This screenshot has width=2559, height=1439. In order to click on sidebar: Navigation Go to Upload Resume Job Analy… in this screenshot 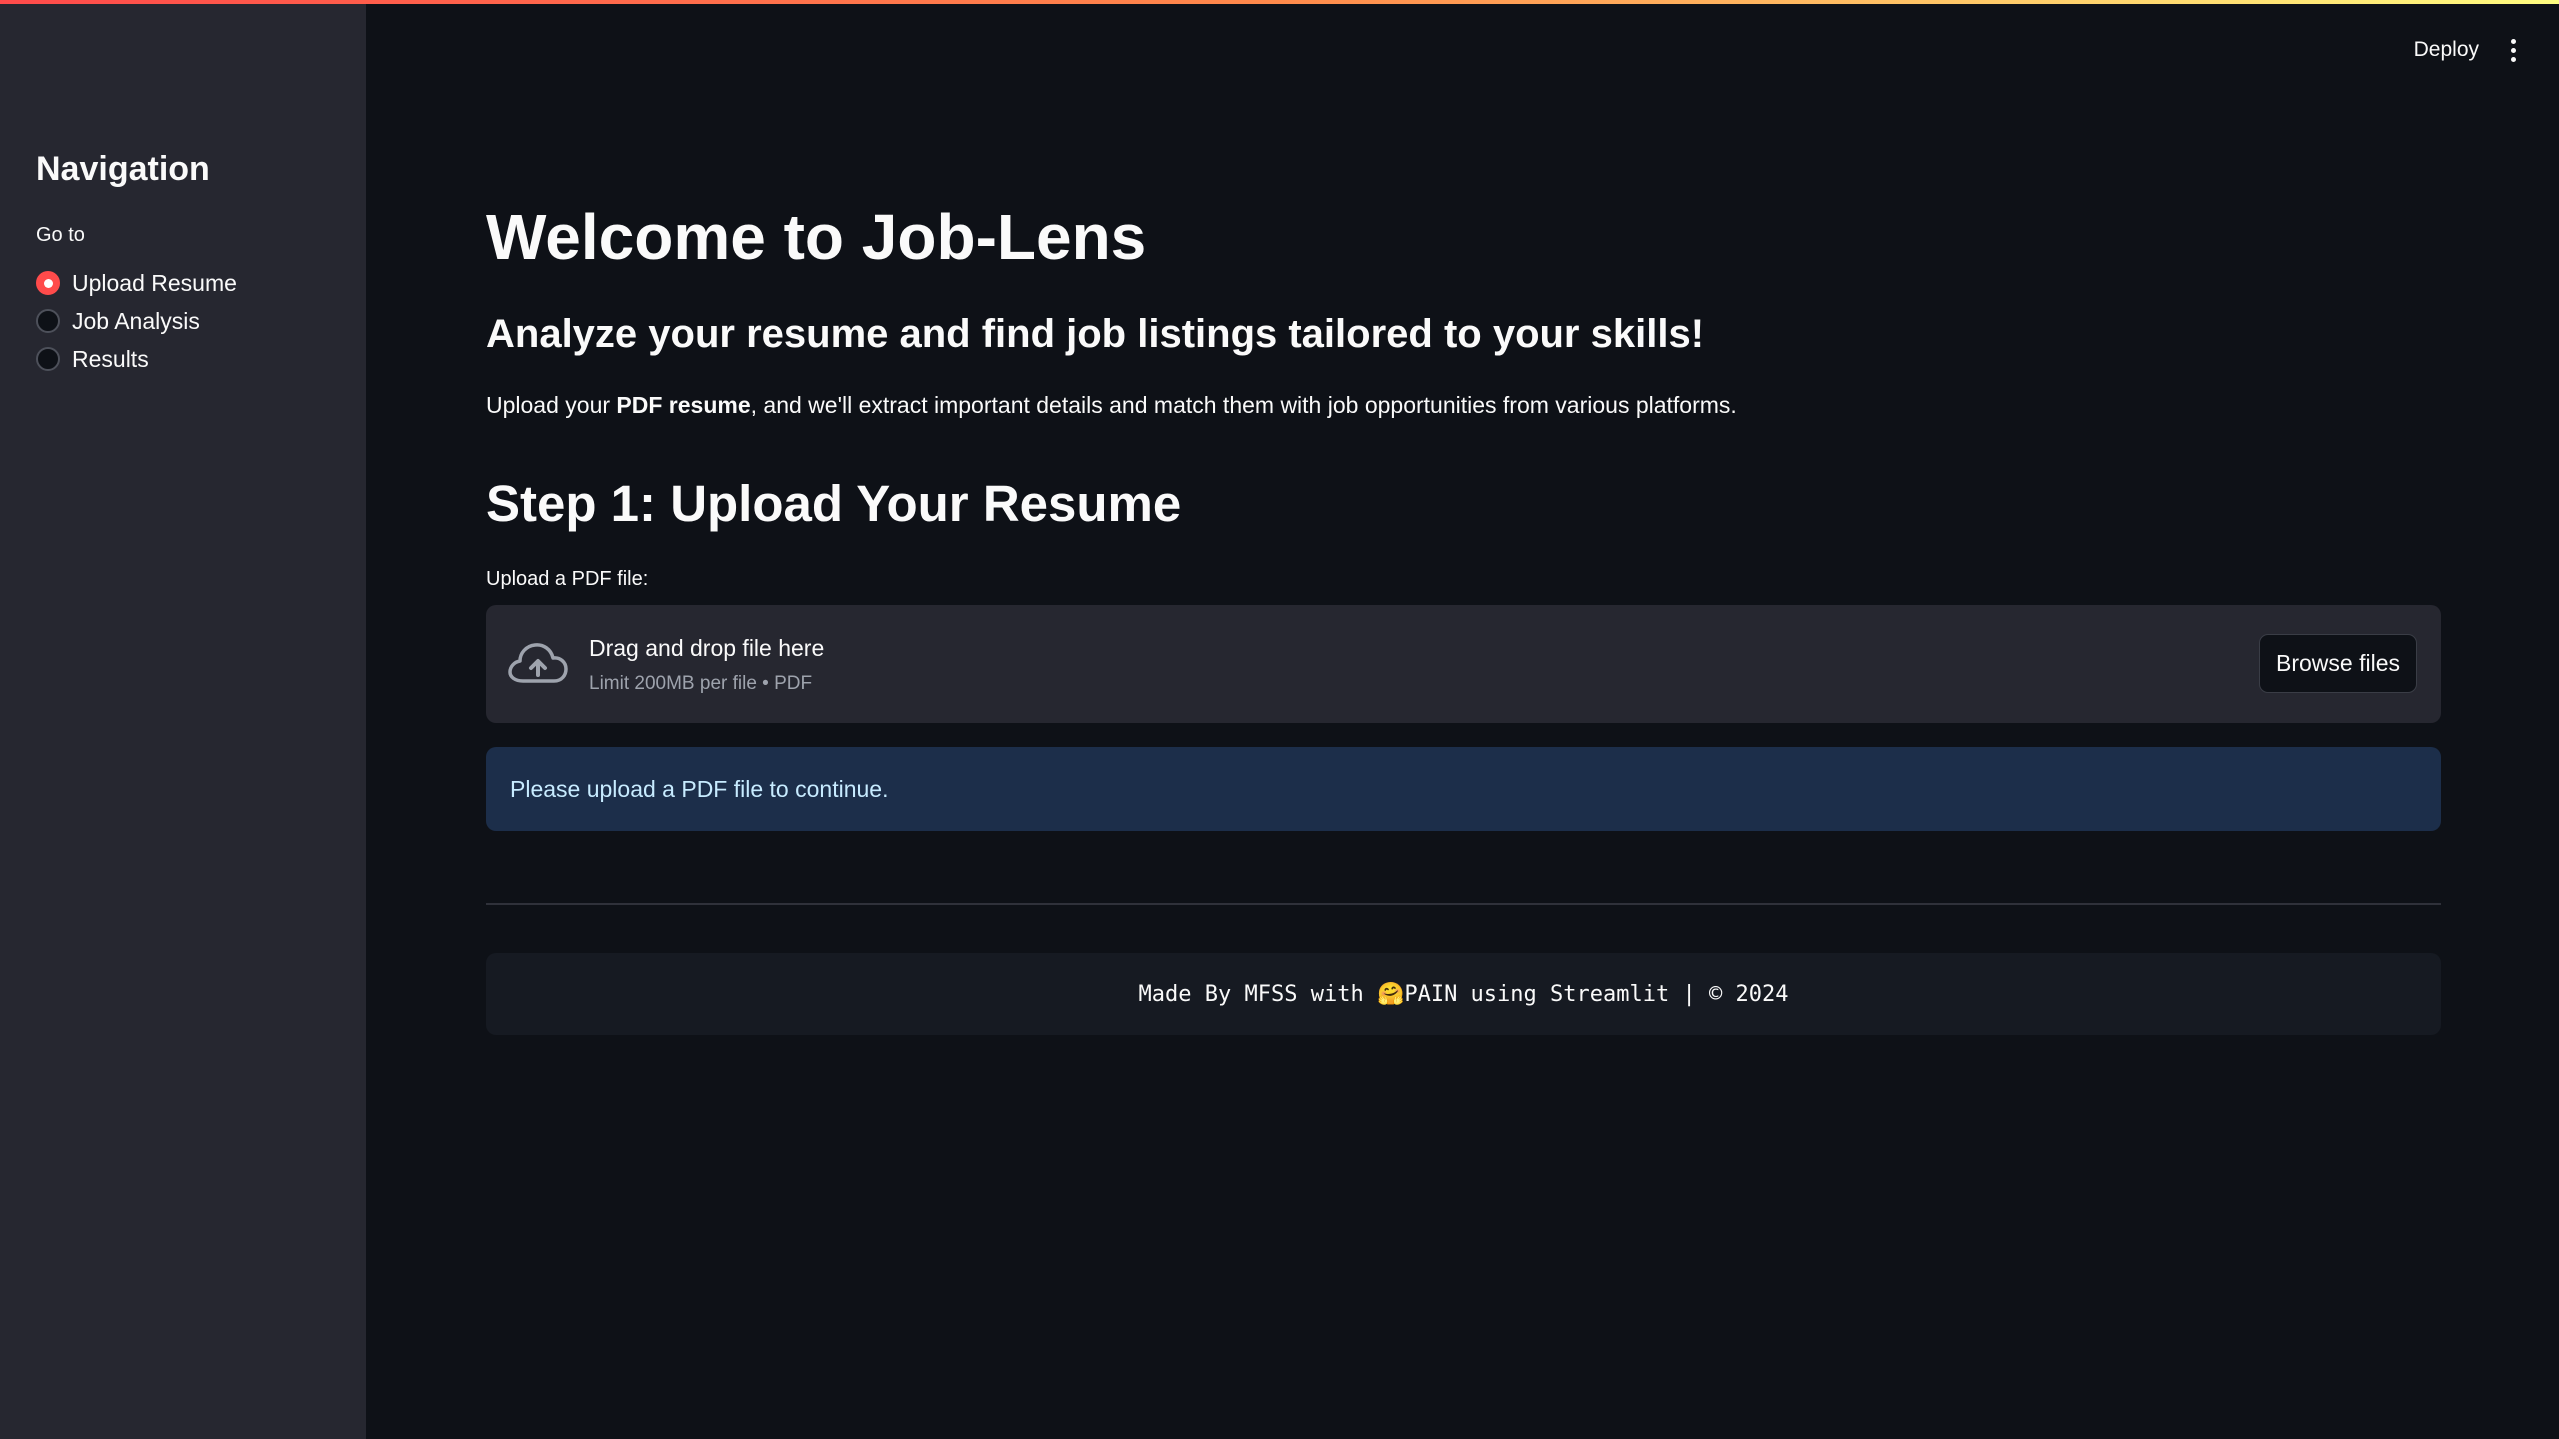, I will do `click(183, 719)`.